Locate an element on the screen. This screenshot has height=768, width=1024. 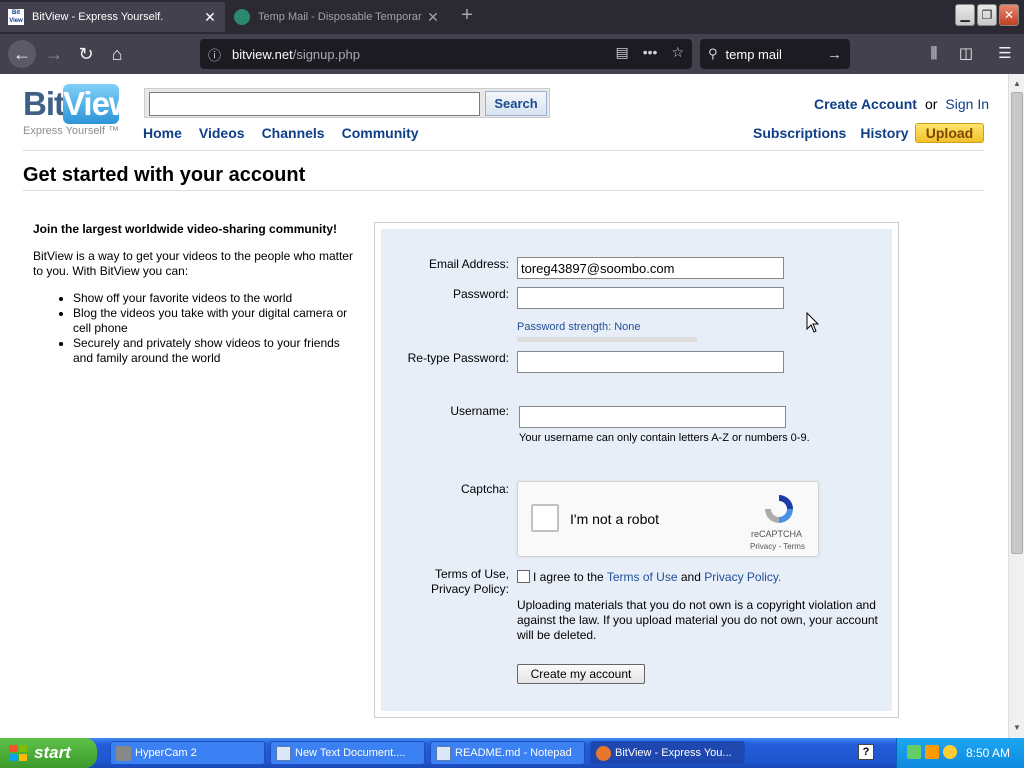
recaptcha-brand: reCAPTCHA is located at coordinates (777, 534).